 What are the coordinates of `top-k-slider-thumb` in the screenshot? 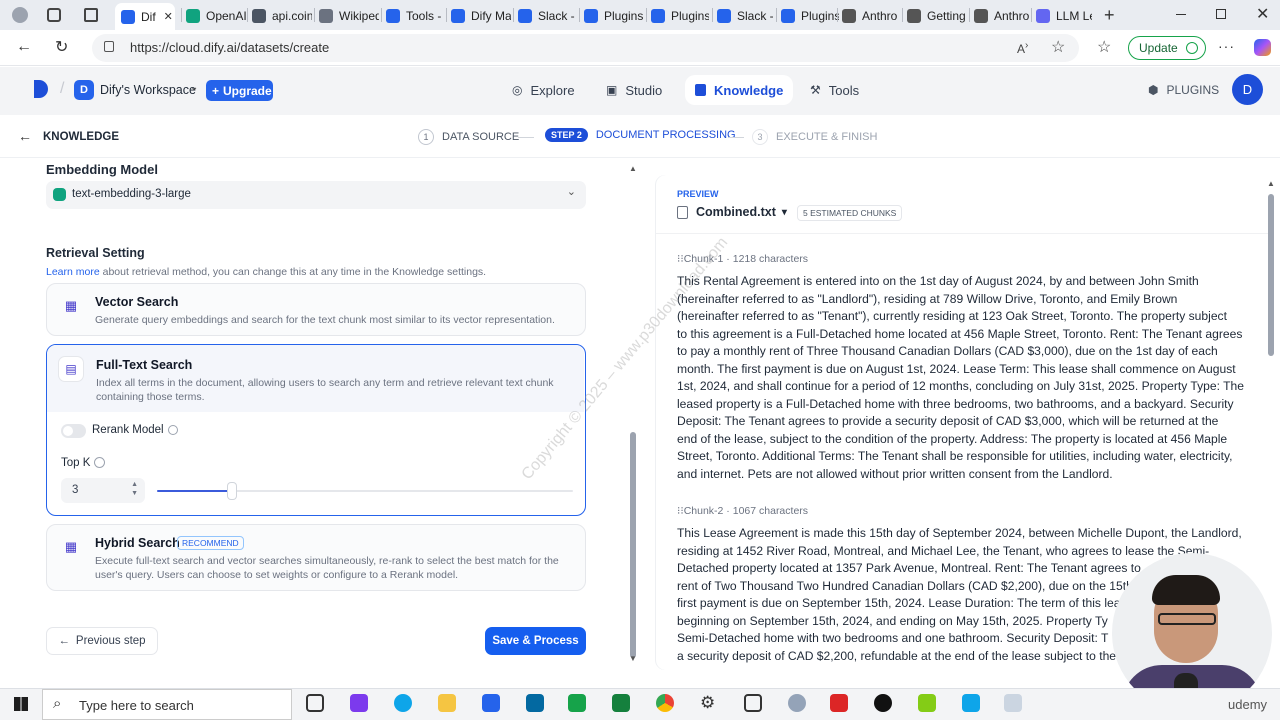 It's located at (231, 491).